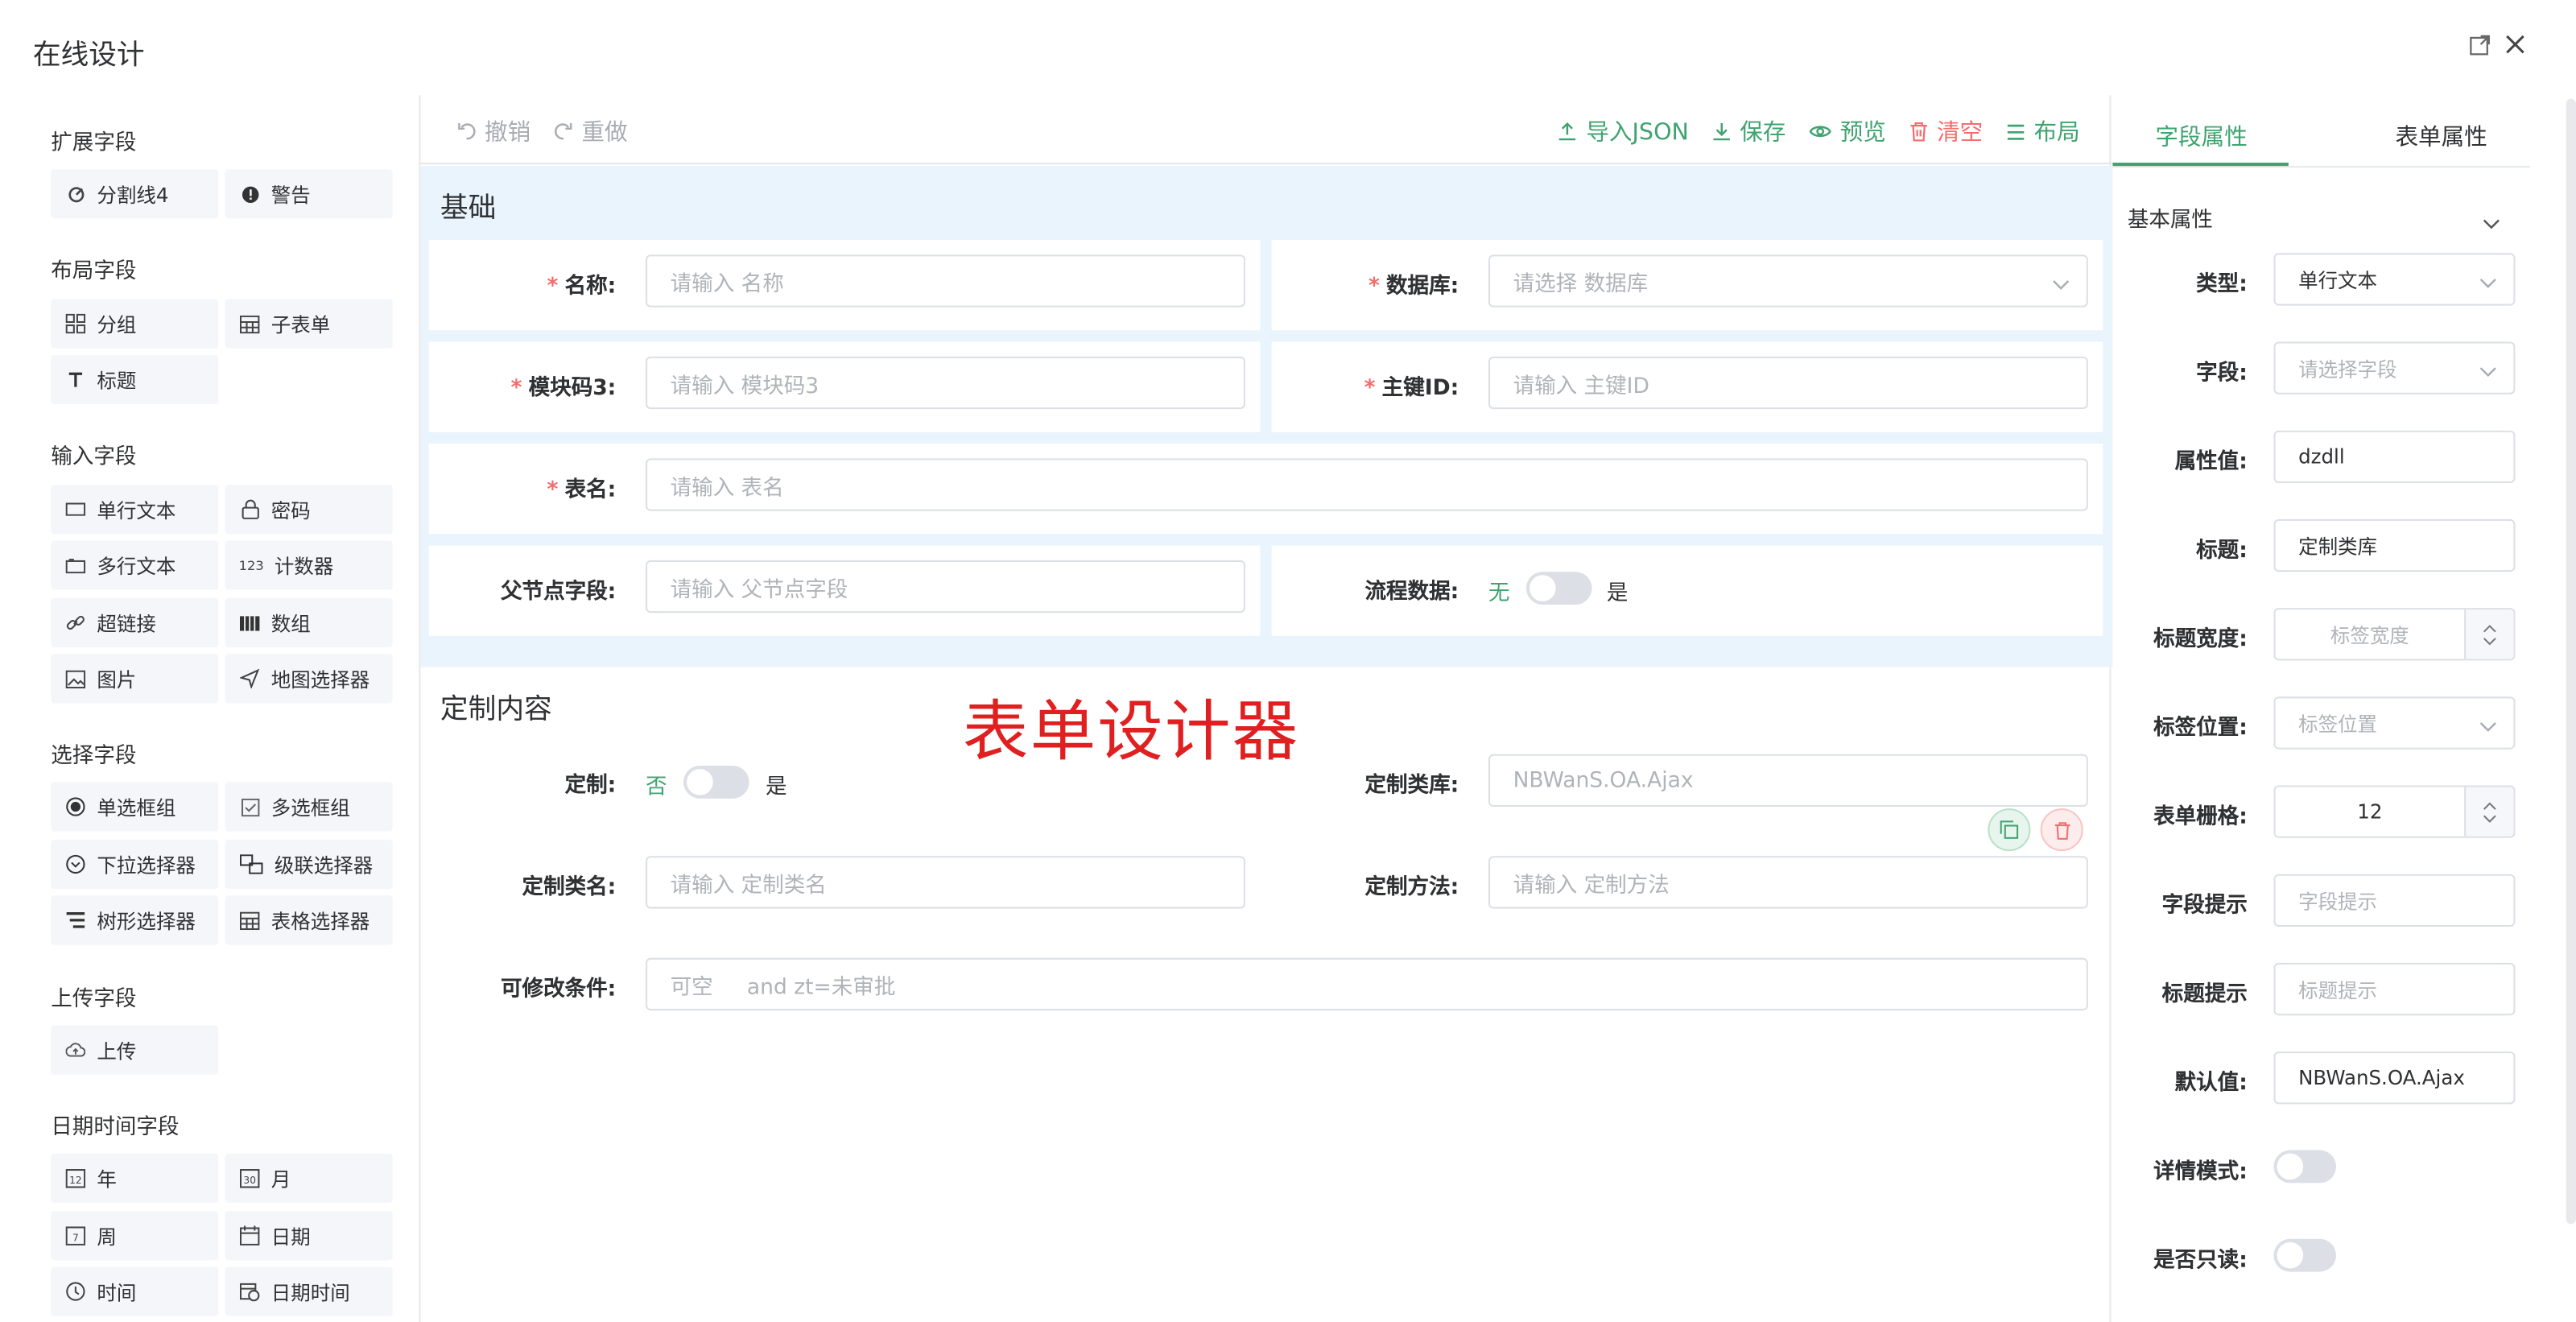 The image size is (2576, 1322). I want to click on calendar-month-icon: 30, so click(249, 1178).